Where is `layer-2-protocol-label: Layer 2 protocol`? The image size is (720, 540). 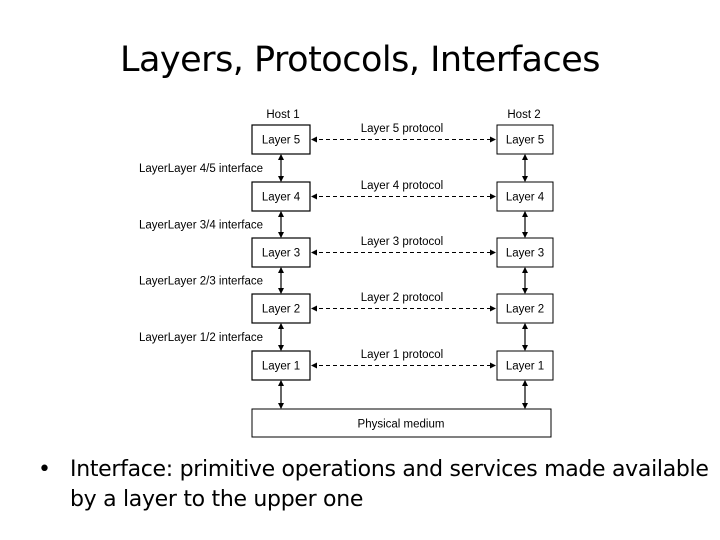
layer-2-protocol-label: Layer 2 protocol is located at coordinates (402, 298).